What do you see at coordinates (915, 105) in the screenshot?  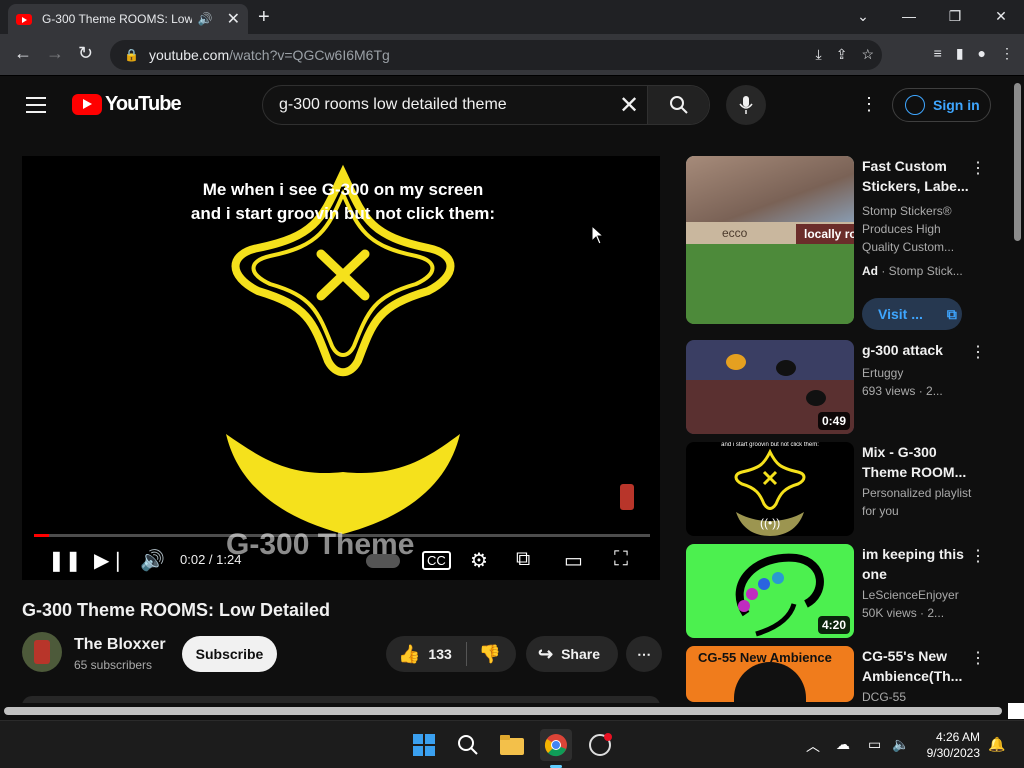 I see `account-icon` at bounding box center [915, 105].